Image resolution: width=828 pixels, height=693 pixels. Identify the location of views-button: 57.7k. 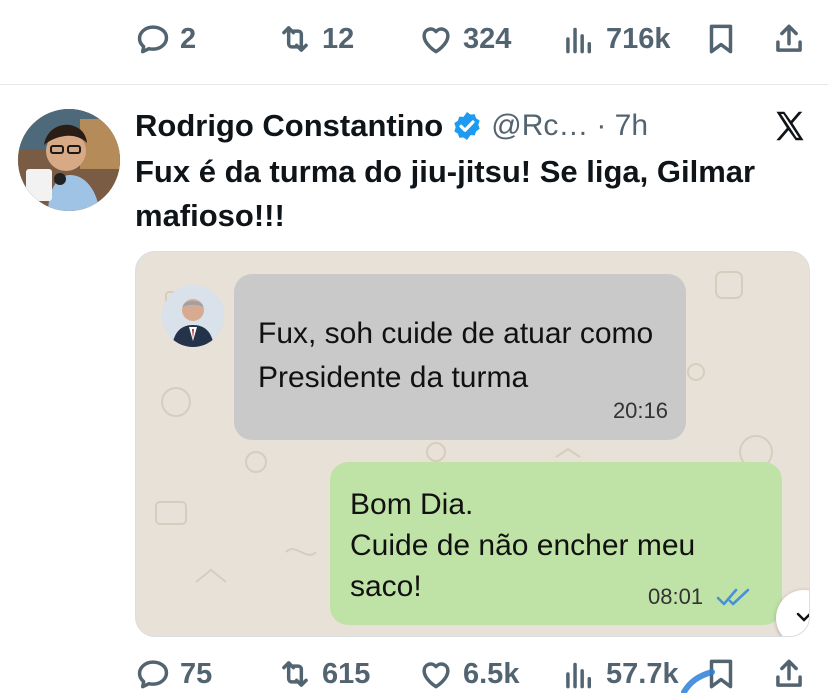
(619, 672).